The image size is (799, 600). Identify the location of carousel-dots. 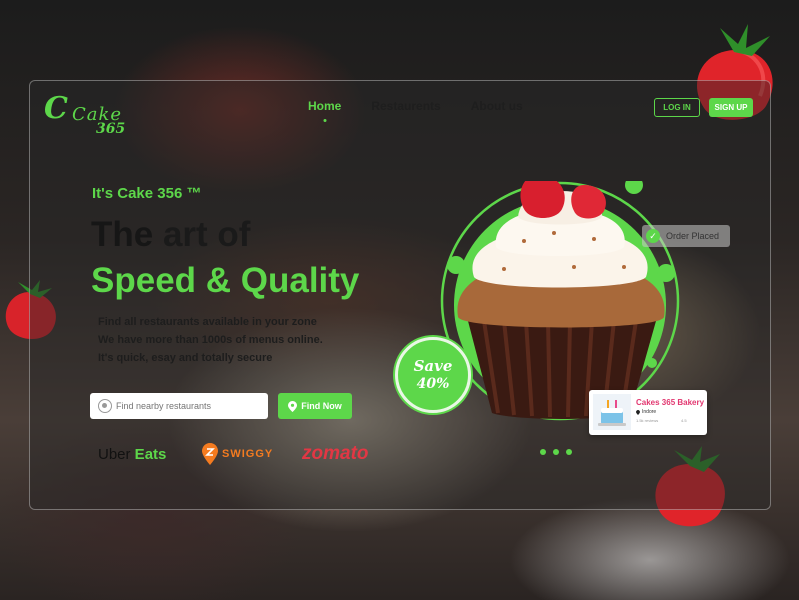
(556, 452).